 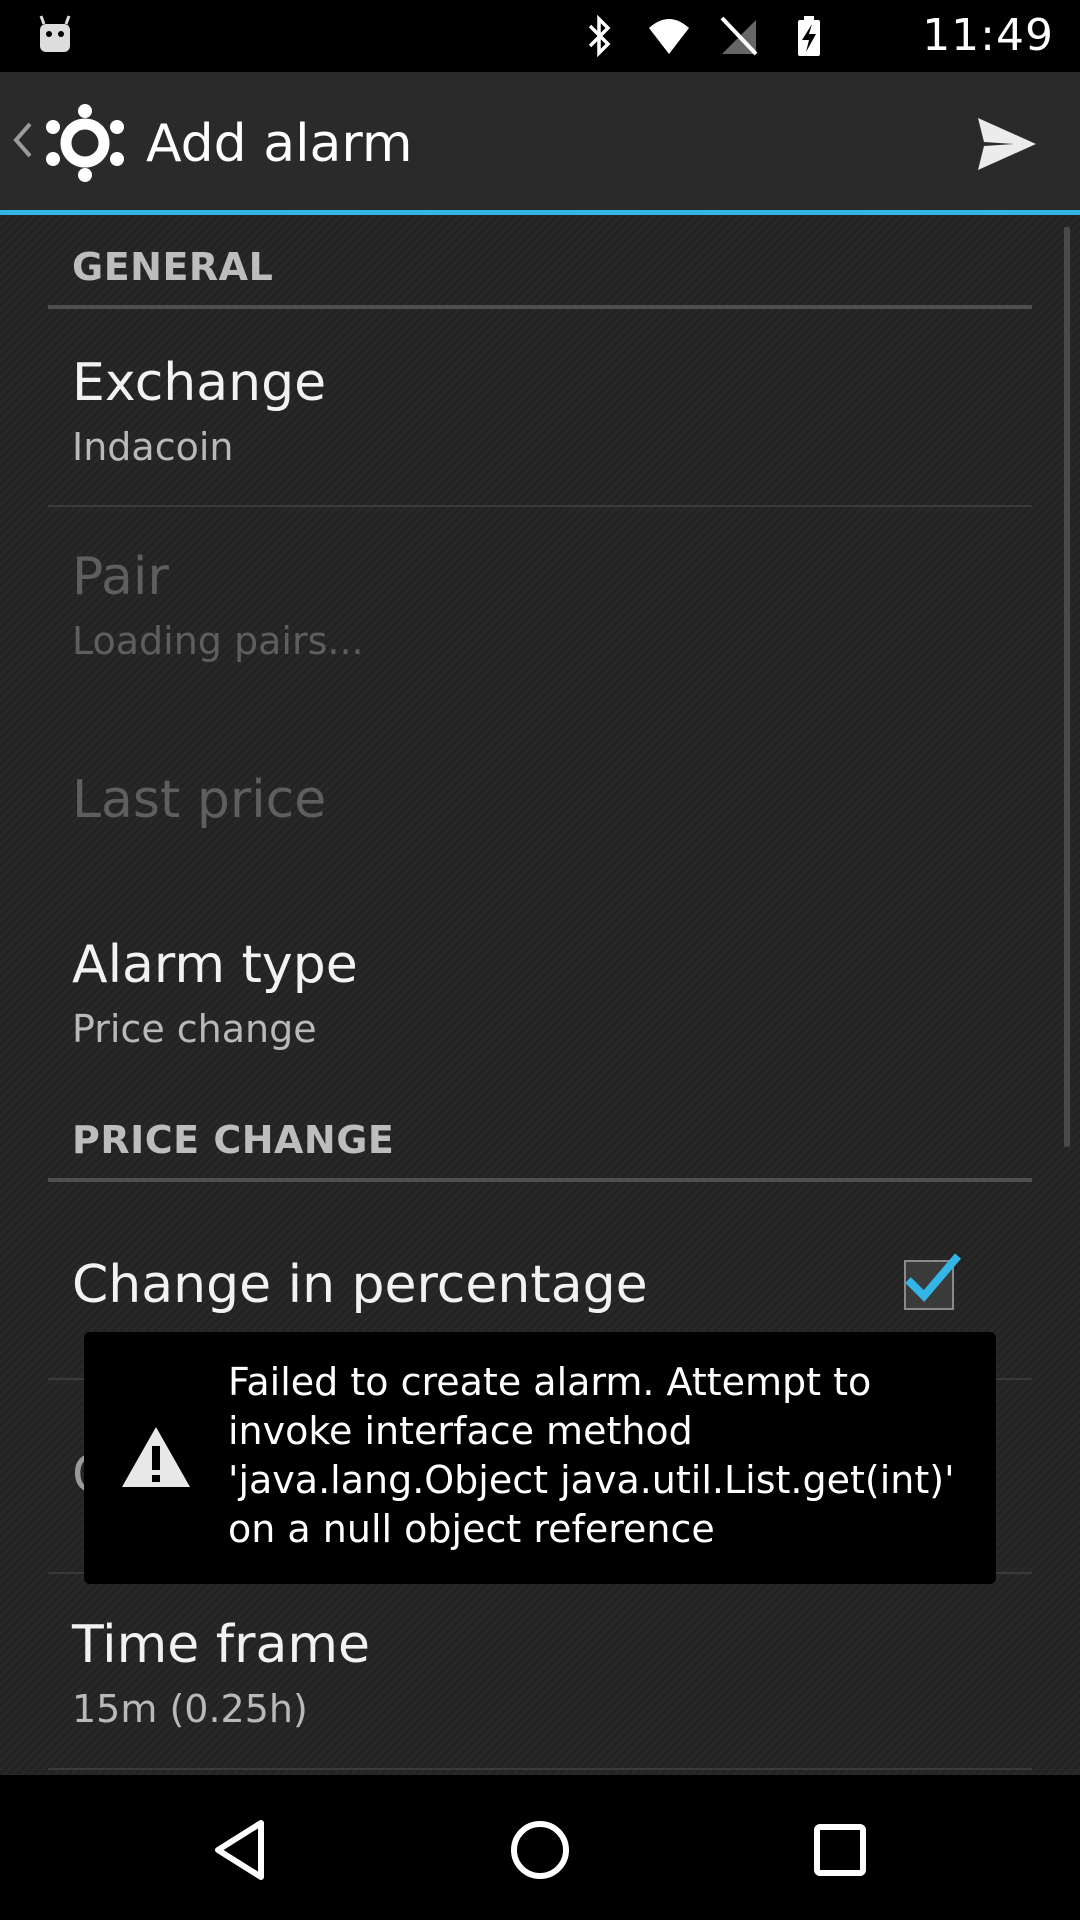 What do you see at coordinates (156, 1457) in the screenshot?
I see `warning-icon` at bounding box center [156, 1457].